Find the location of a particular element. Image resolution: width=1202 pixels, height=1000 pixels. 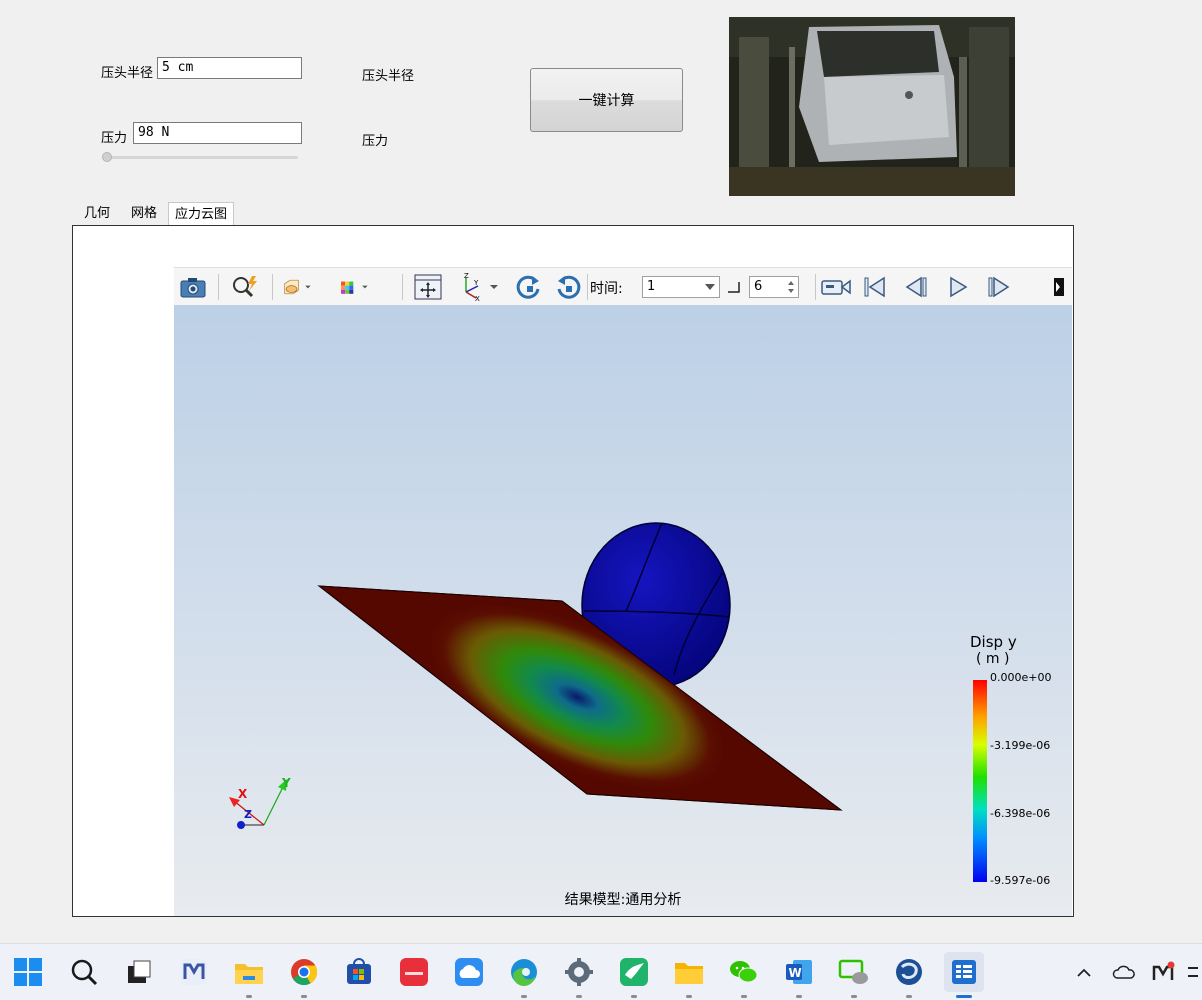

legend-title: Disp y is located at coordinates (993, 642).